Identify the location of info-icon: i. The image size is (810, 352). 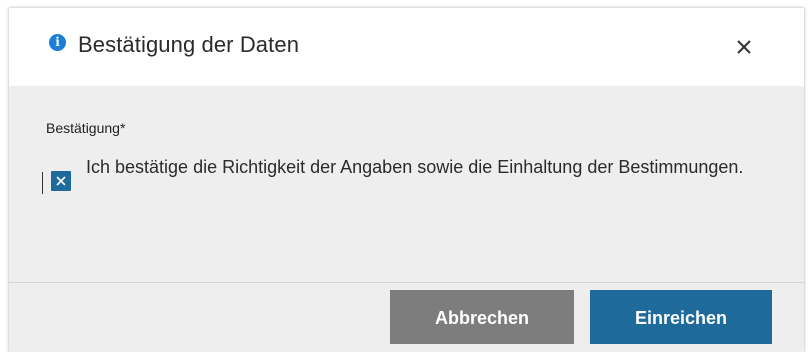
(57, 42).